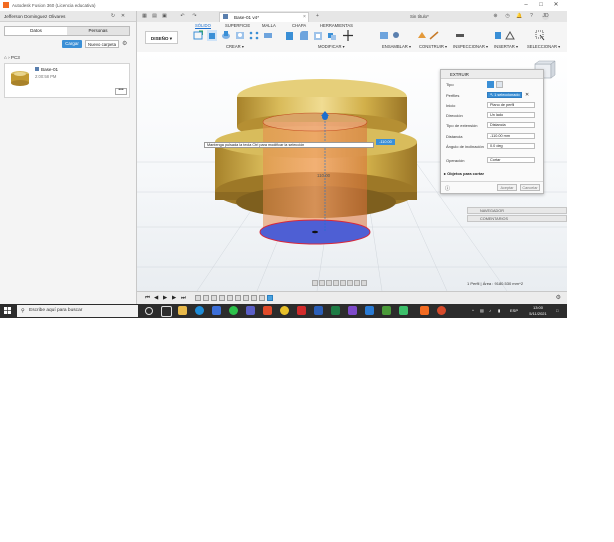 This screenshot has height=542, width=614. Describe the element at coordinates (364, 283) in the screenshot. I see `viewports-icon` at that location.